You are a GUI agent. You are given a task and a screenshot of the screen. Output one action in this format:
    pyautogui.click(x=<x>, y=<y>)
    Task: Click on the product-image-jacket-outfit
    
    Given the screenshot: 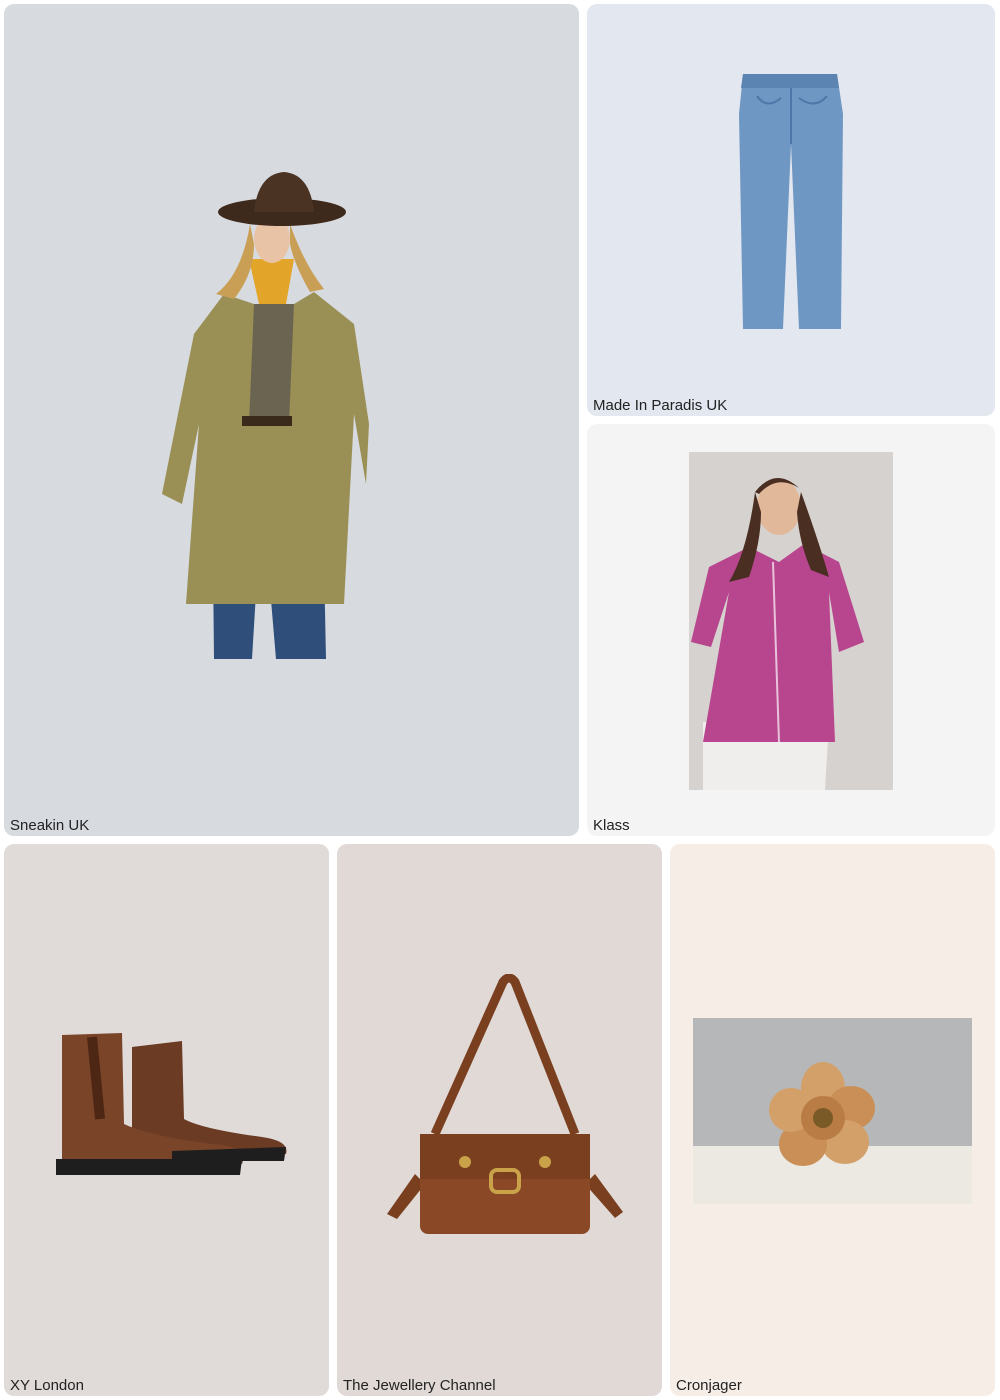 What is the action you would take?
    pyautogui.click(x=264, y=414)
    